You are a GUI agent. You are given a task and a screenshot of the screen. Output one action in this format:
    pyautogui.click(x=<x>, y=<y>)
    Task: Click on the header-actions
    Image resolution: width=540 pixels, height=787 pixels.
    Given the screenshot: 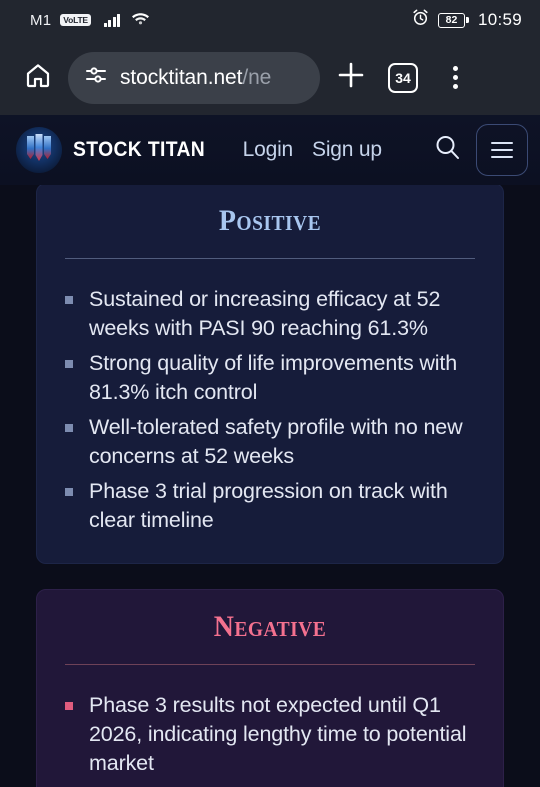 What is the action you would take?
    pyautogui.click(x=477, y=150)
    